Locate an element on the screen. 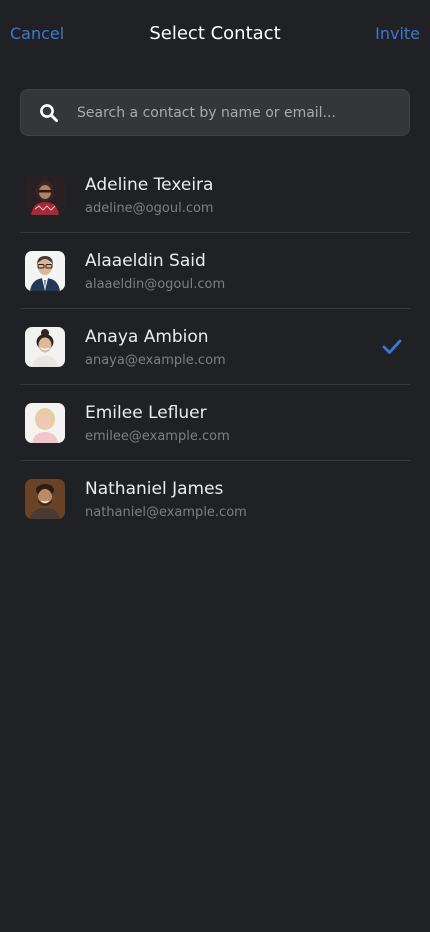  search-bar is located at coordinates (215, 112).